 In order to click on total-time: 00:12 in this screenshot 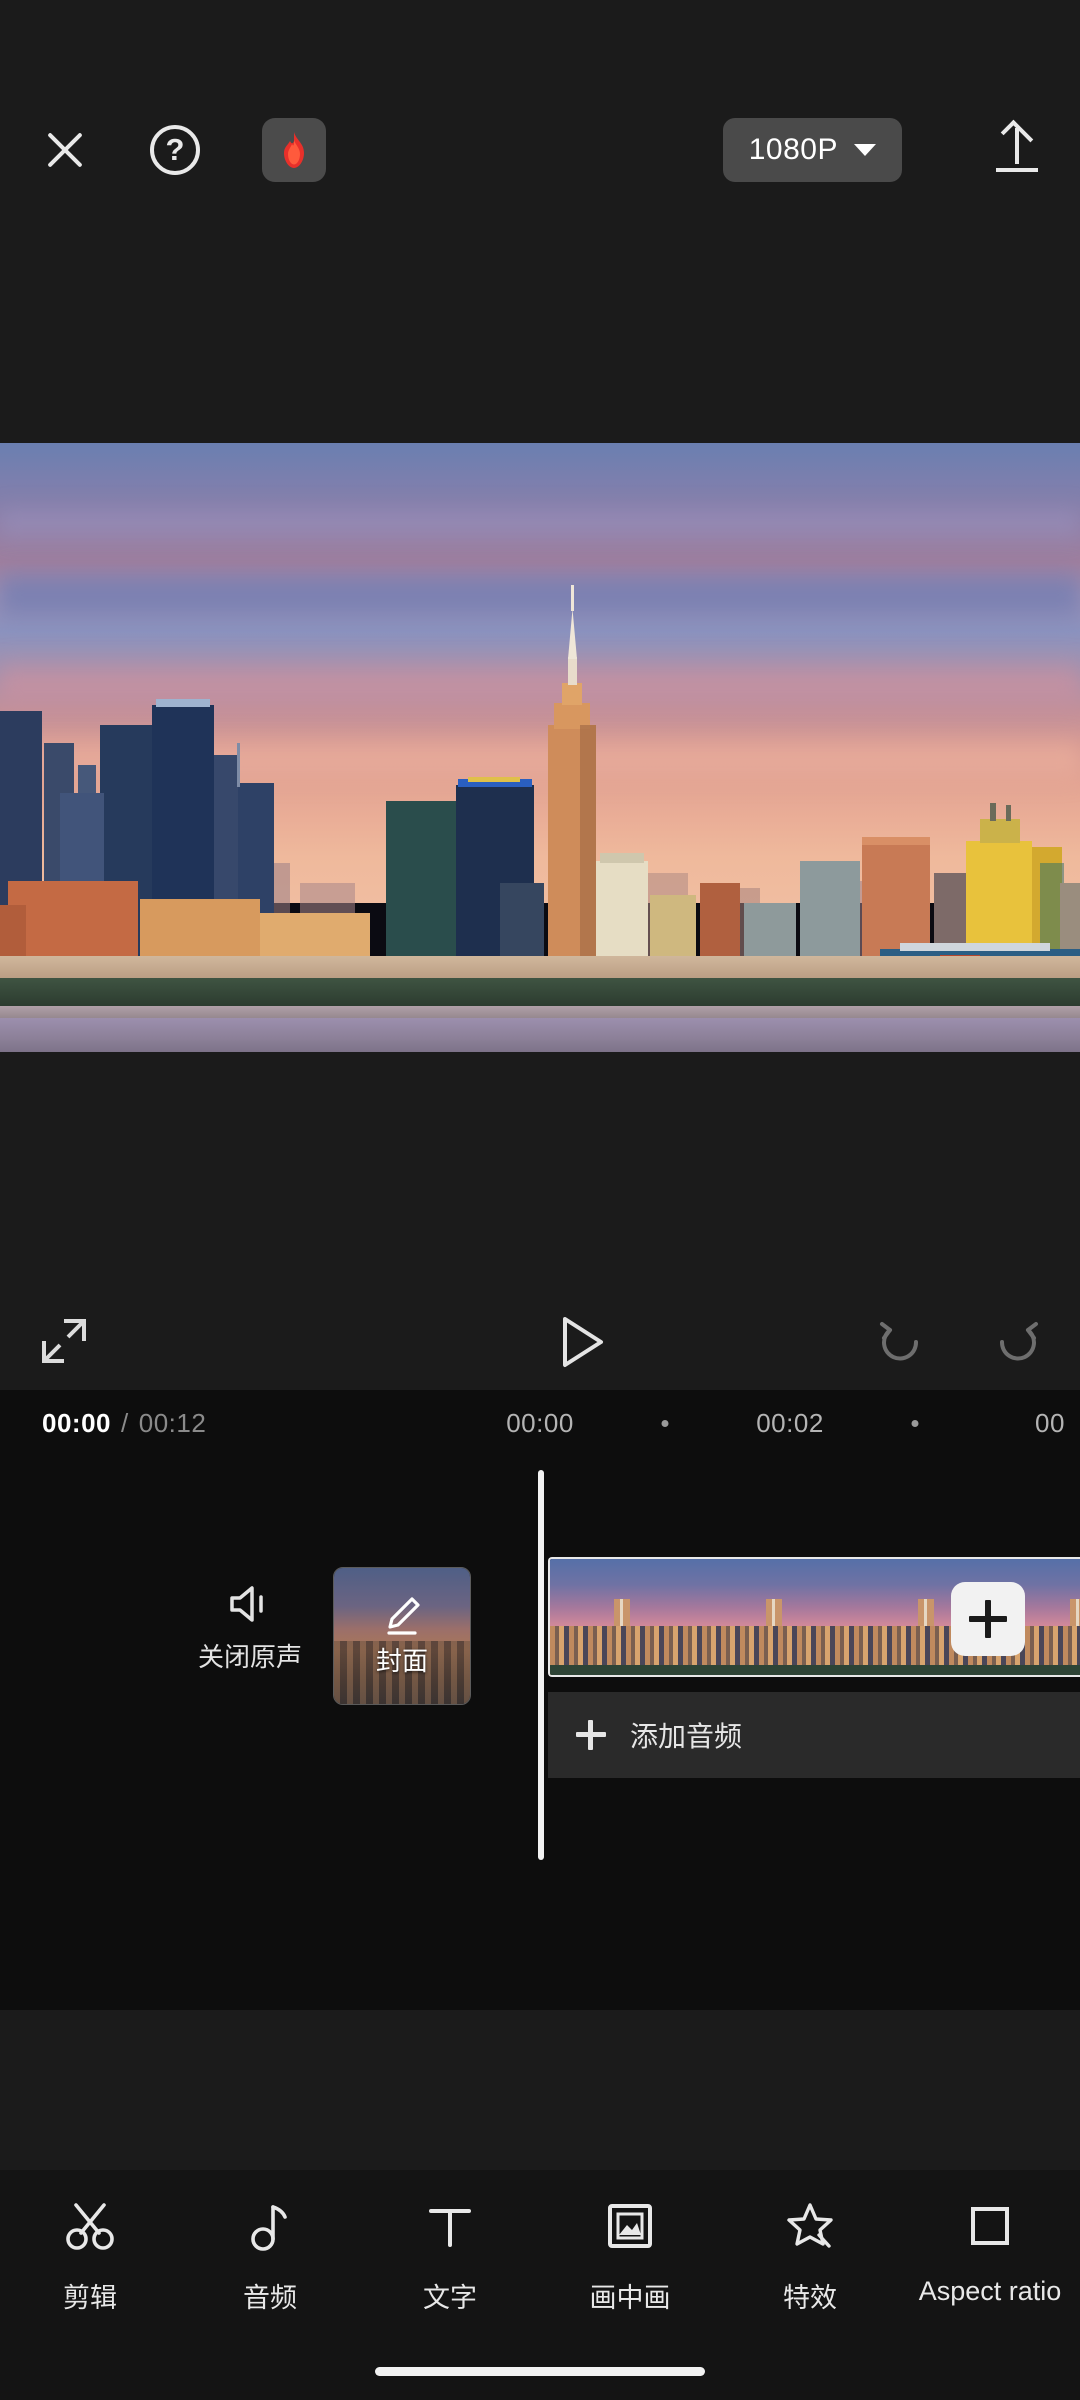, I will do `click(172, 1423)`.